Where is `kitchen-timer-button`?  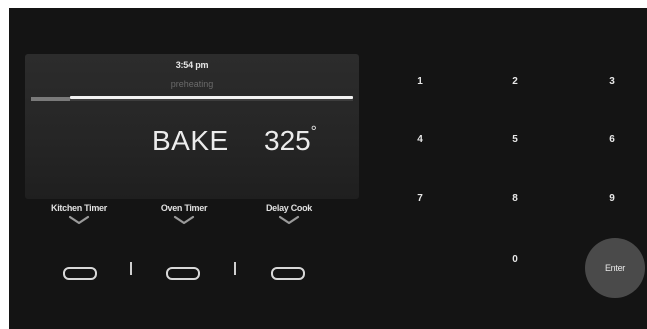
kitchen-timer-button is located at coordinates (80, 273).